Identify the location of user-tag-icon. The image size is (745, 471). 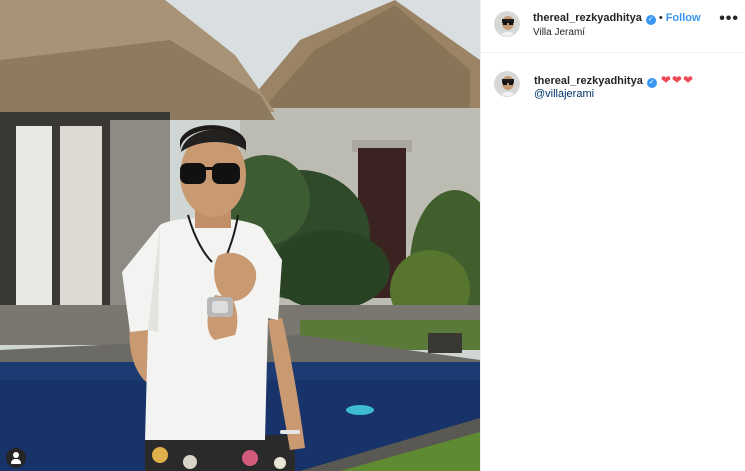
(16, 458).